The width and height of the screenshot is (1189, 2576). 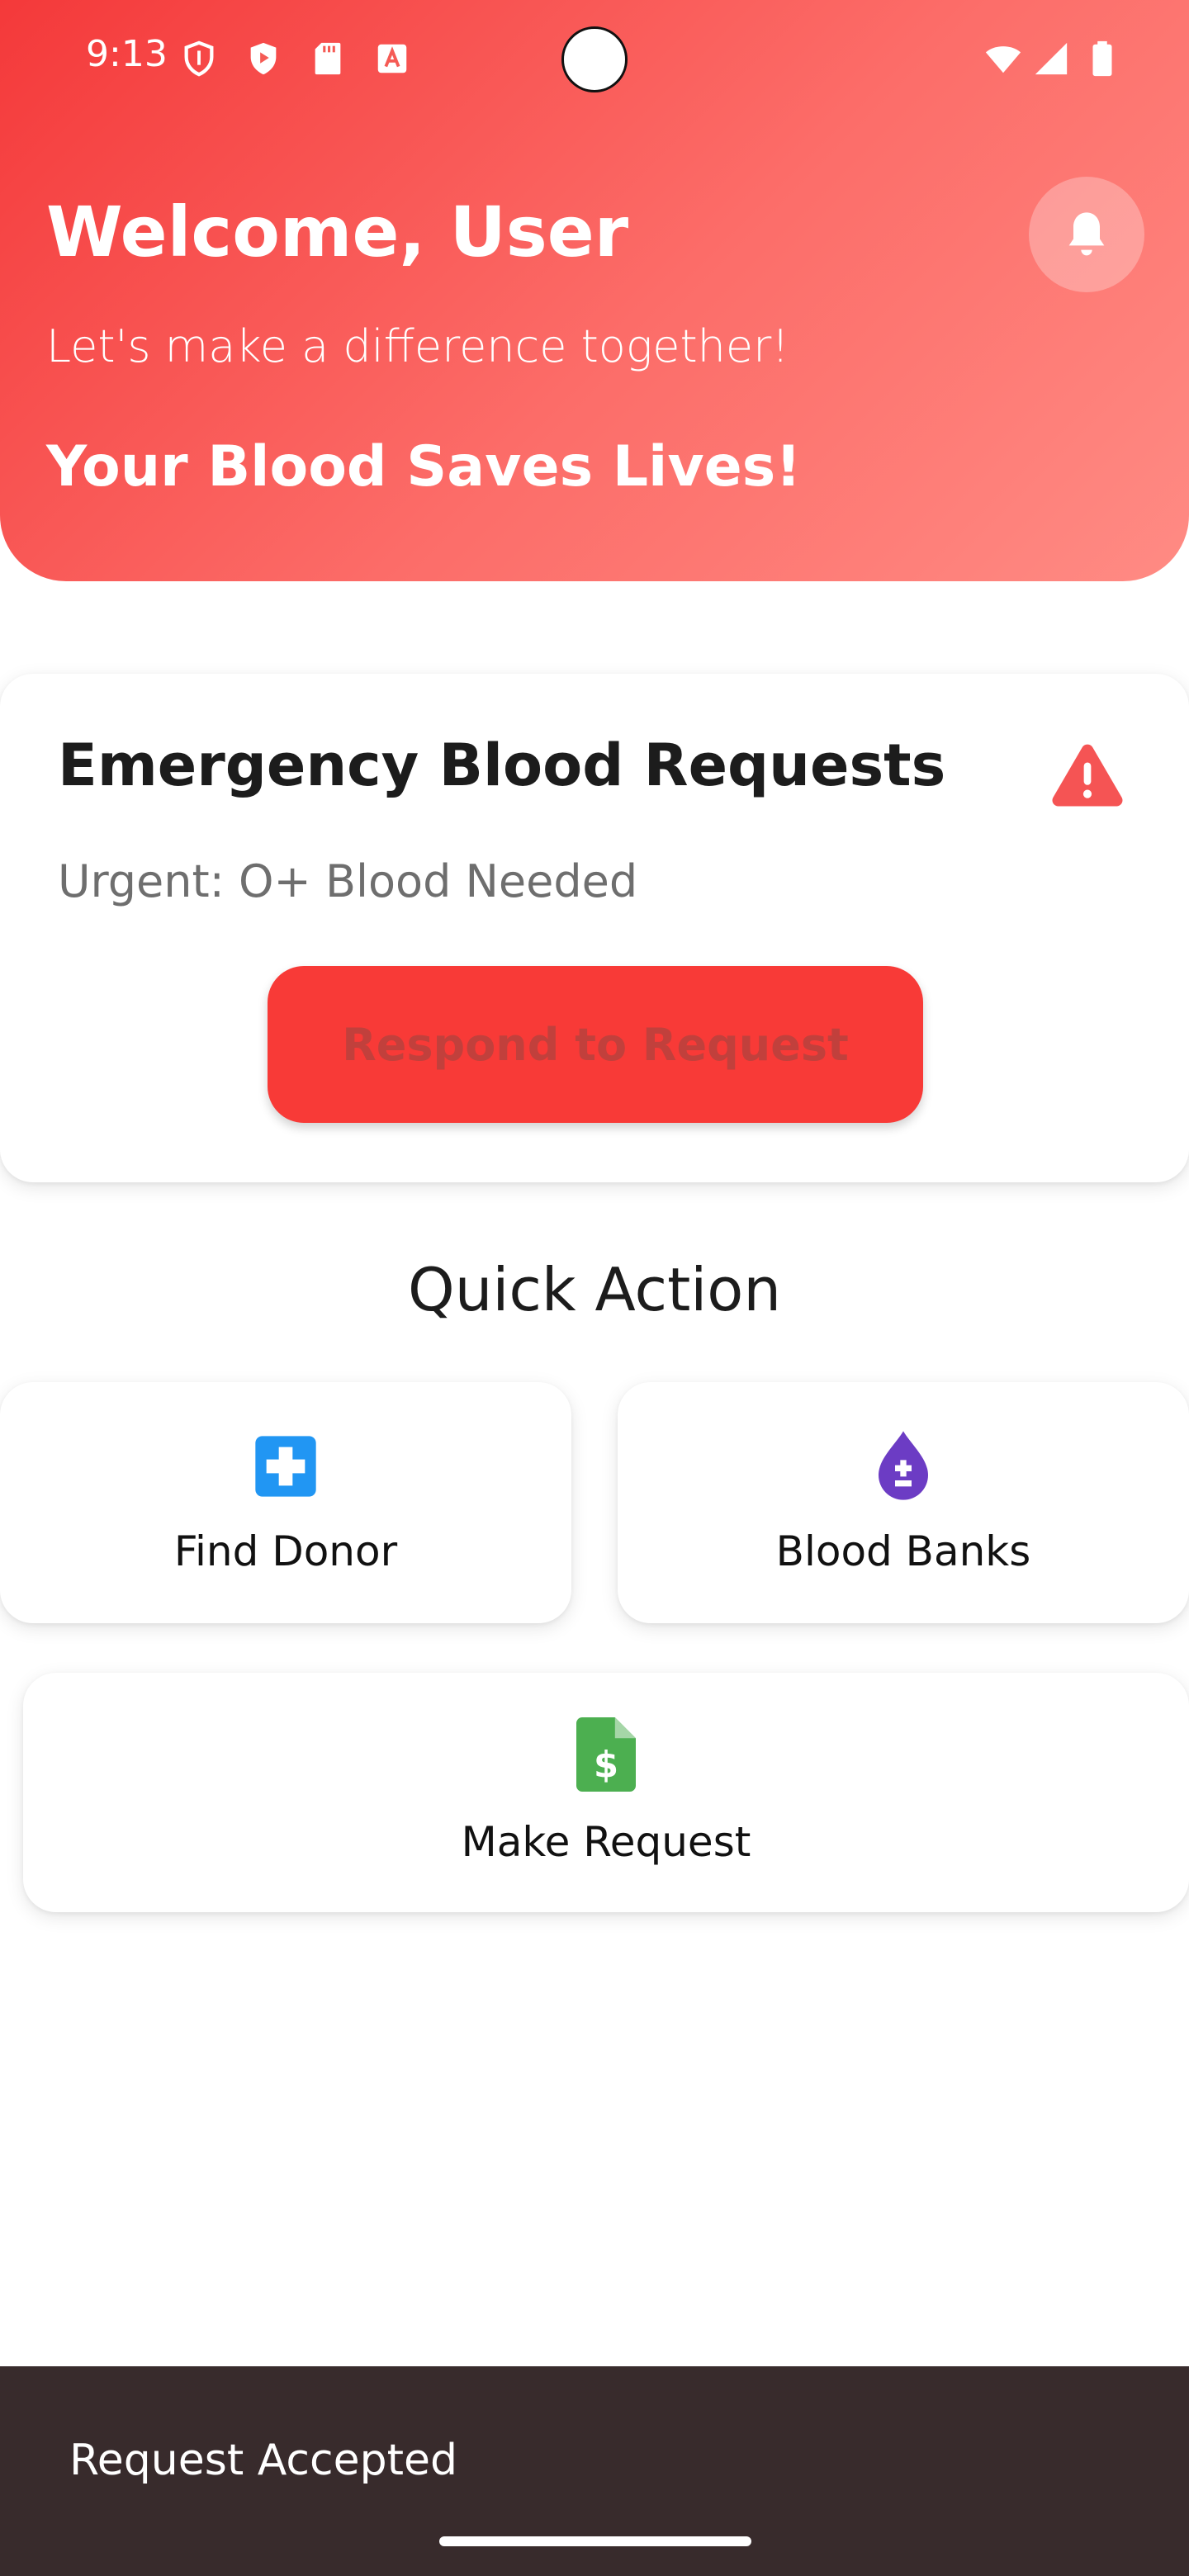 What do you see at coordinates (199, 58) in the screenshot?
I see `shield-icon` at bounding box center [199, 58].